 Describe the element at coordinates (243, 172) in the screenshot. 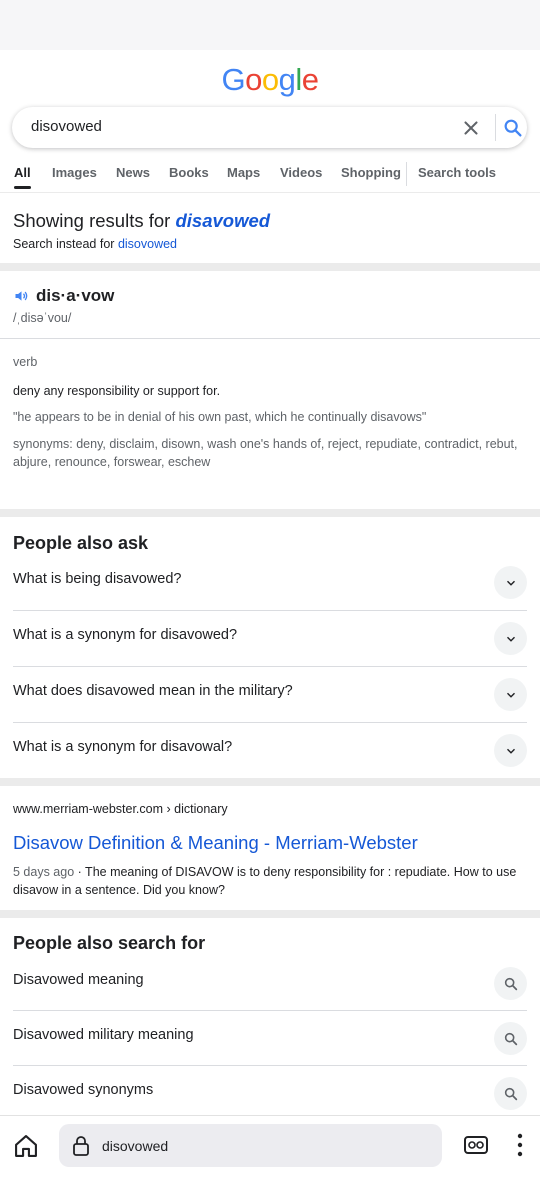

I see `tab-maps: Maps` at that location.